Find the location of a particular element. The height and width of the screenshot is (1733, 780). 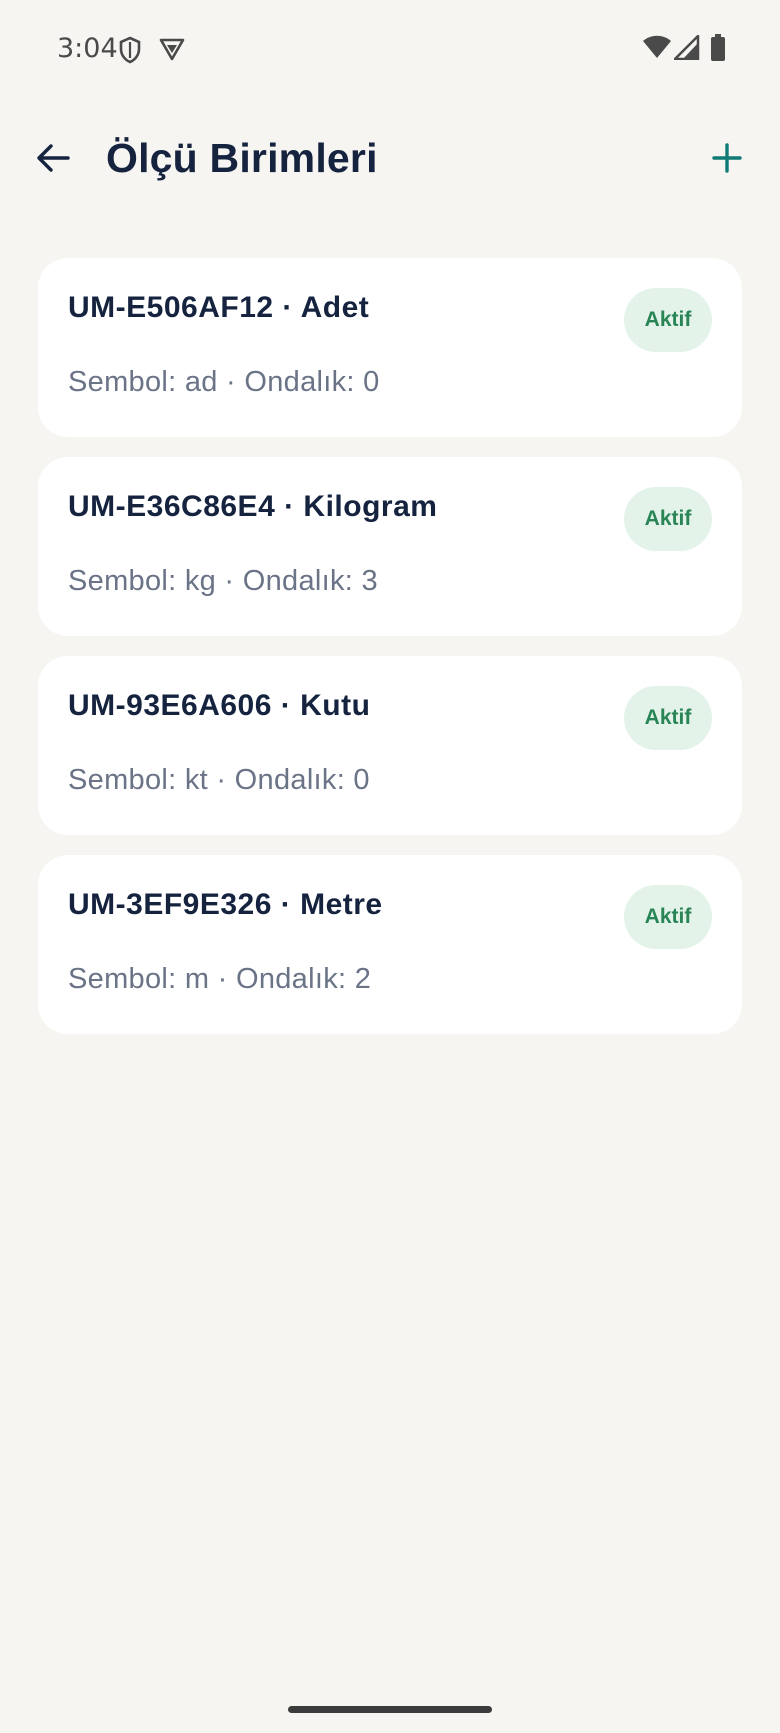

wifi-icon is located at coordinates (657, 49).